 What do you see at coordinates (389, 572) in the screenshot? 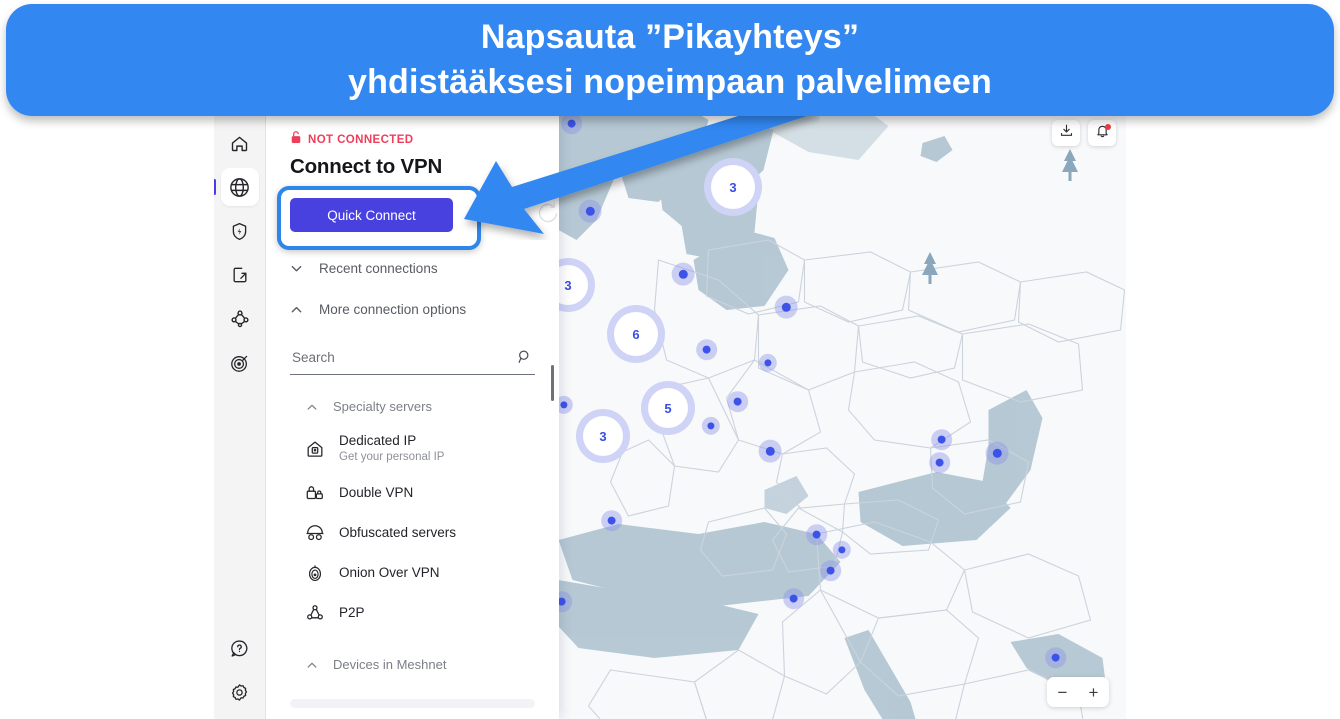
I see `server-item-label: Onion Over VPN` at bounding box center [389, 572].